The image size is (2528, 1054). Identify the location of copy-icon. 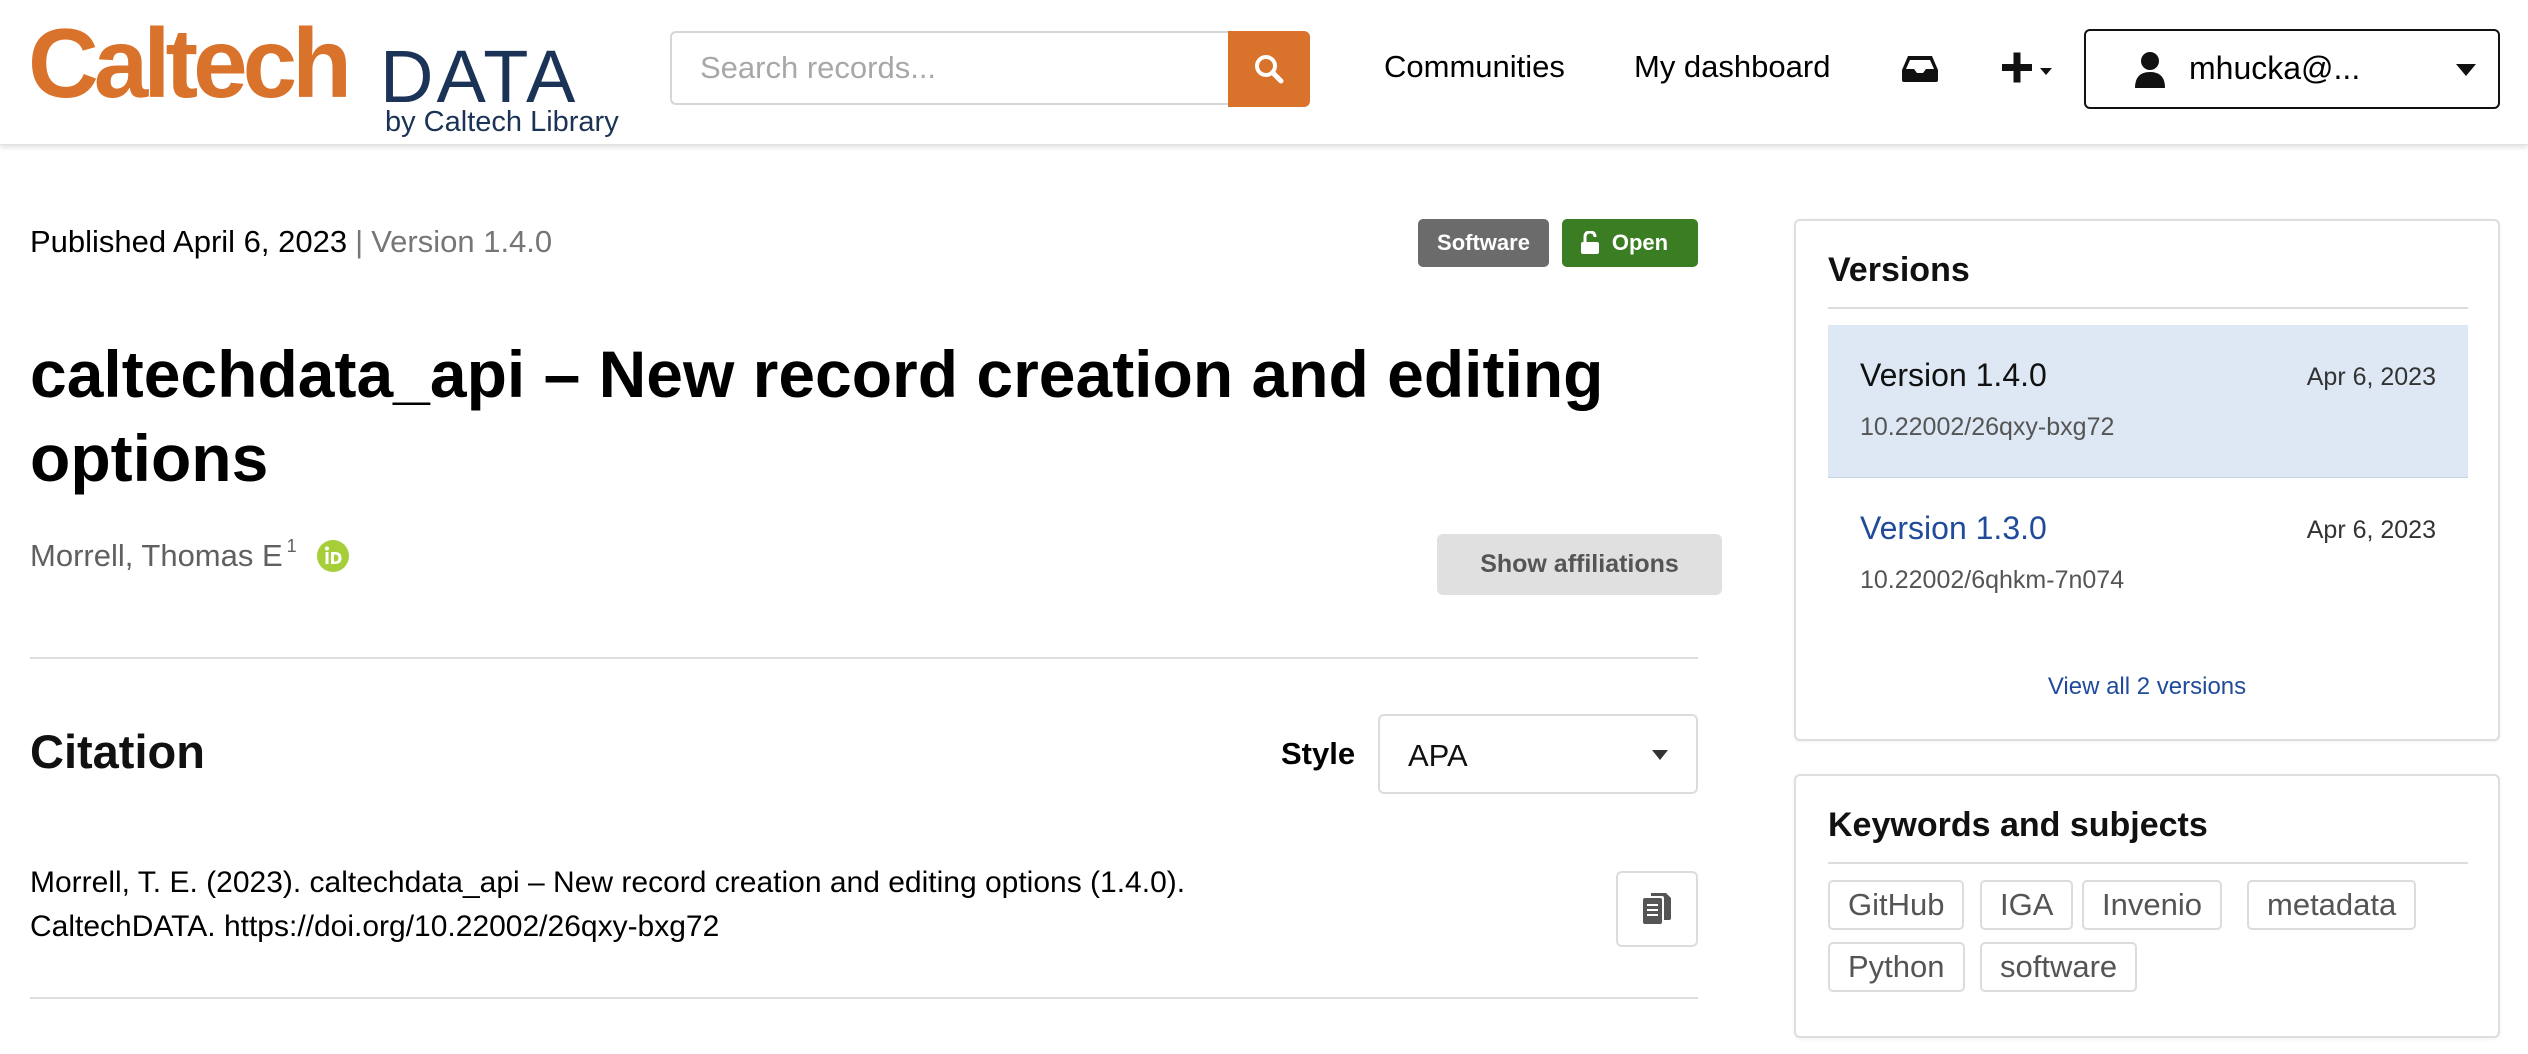
(1657, 908).